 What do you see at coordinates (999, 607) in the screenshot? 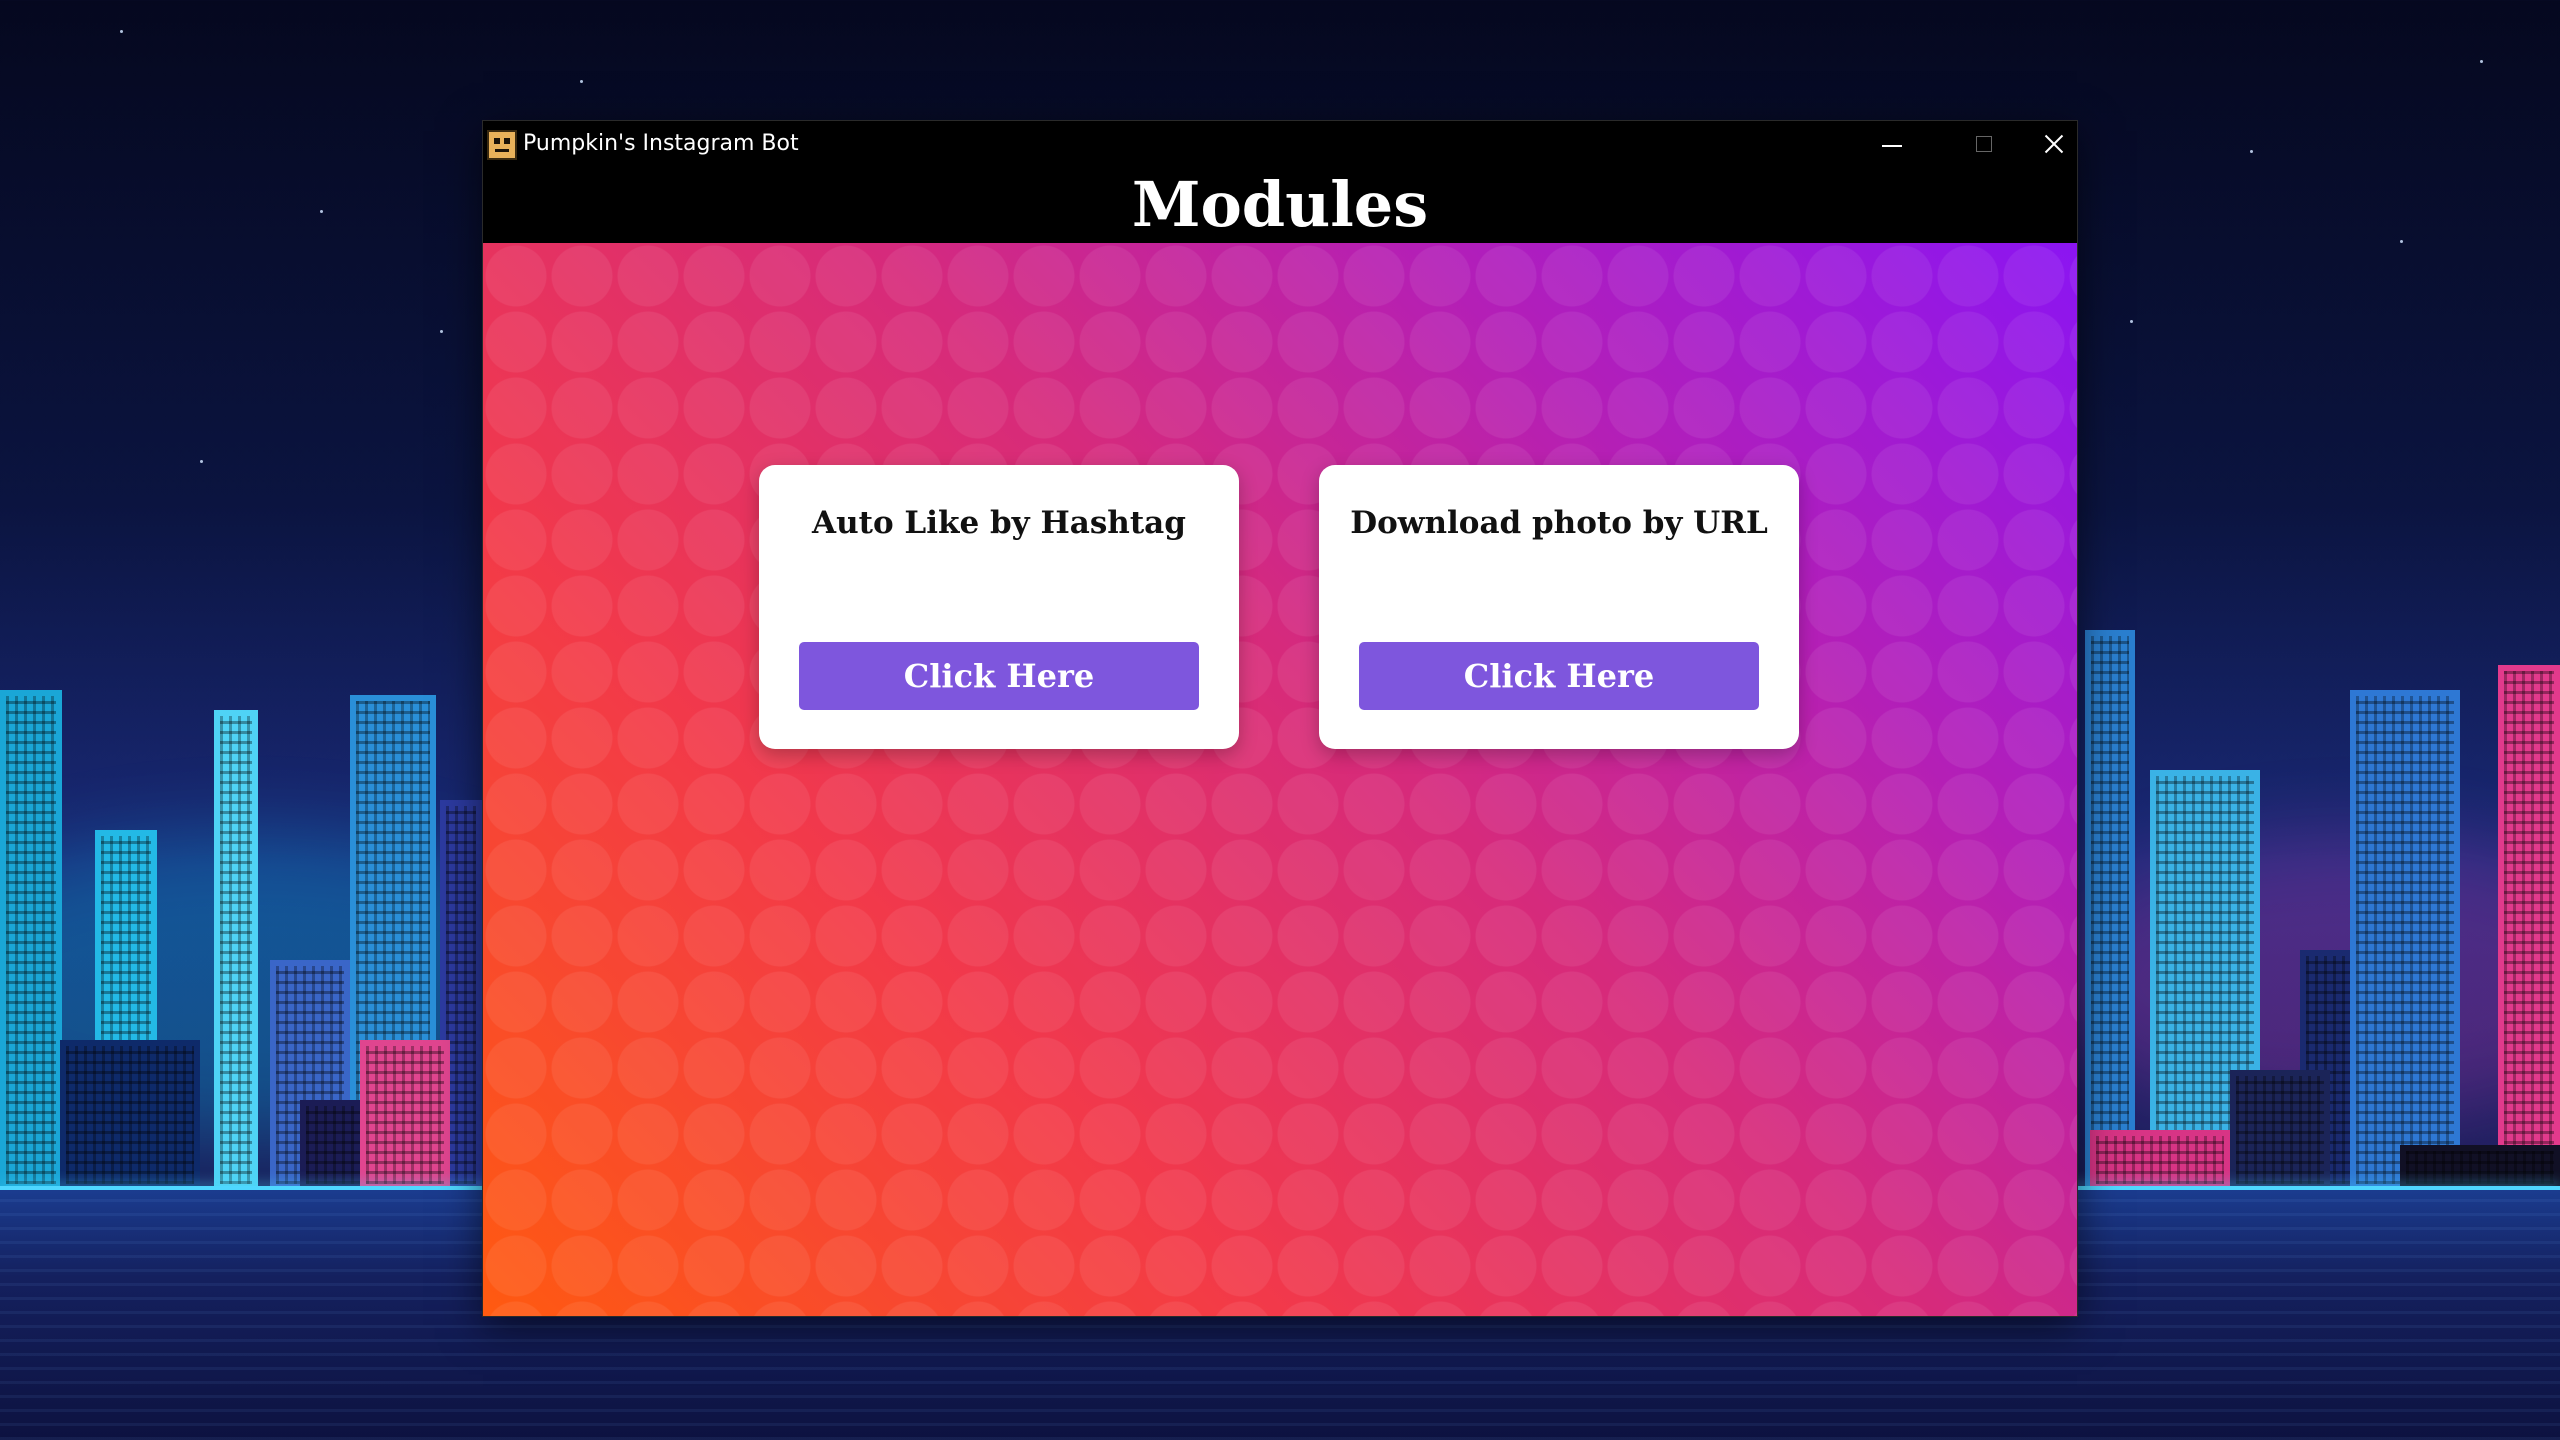
I see `module-card-auto-like: Auto Like by Hashtag Click Here` at bounding box center [999, 607].